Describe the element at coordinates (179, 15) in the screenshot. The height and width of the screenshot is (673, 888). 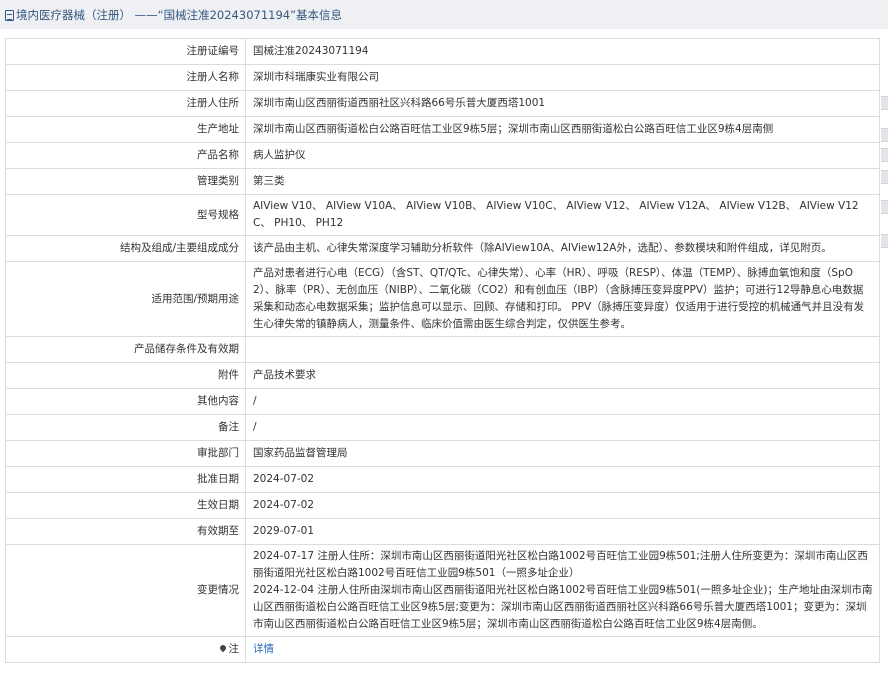
I see `page-title-text: 境内医疗器械（注册） ——“国械注准20243071194”基本信息` at that location.